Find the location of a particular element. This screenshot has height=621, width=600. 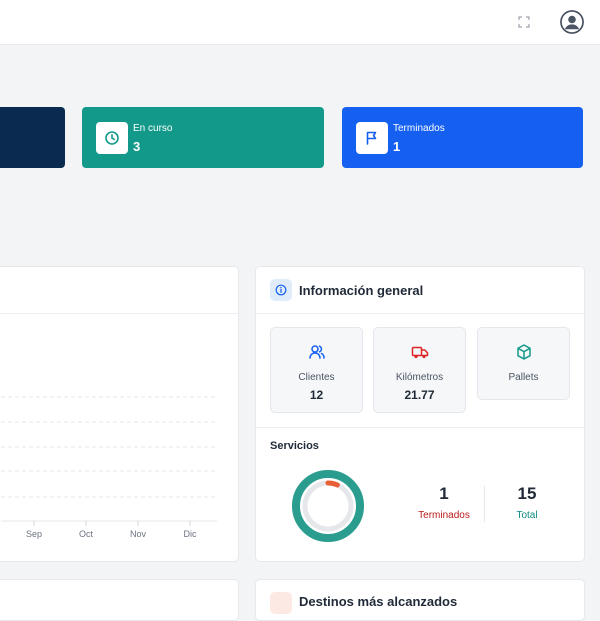

services-total-label: Total is located at coordinates (527, 515).